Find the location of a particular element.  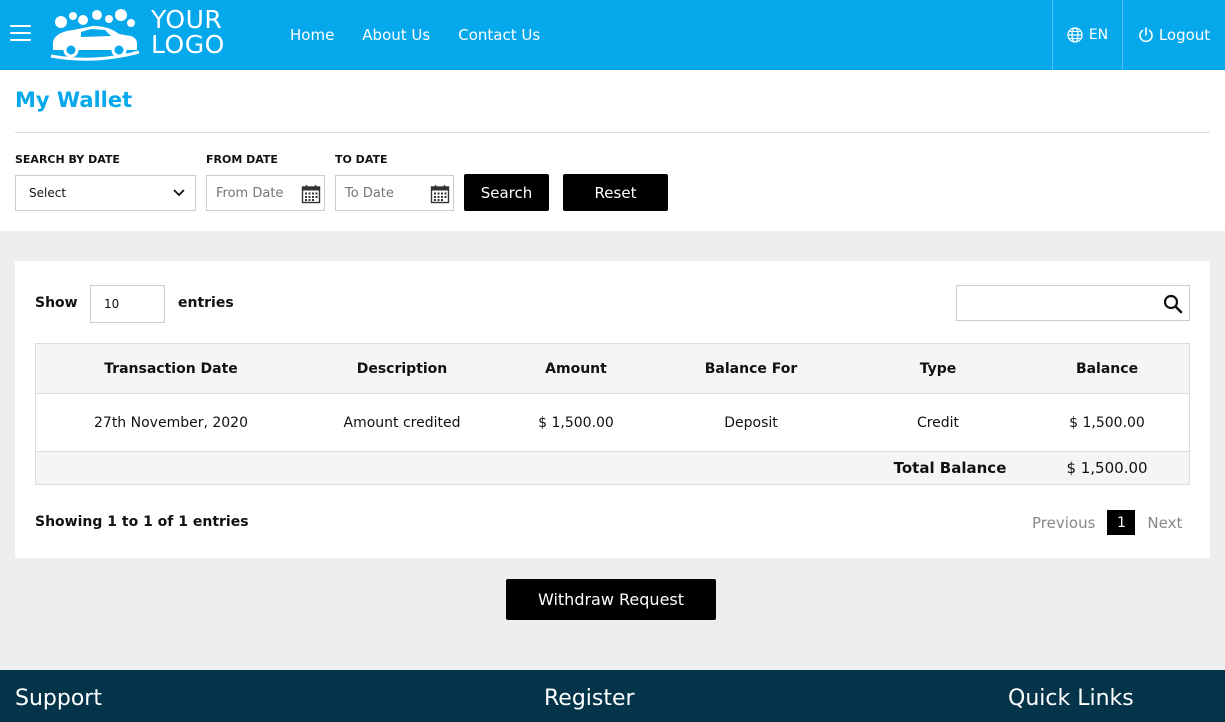

site-logo: YOUR LOGO is located at coordinates (142, 34).